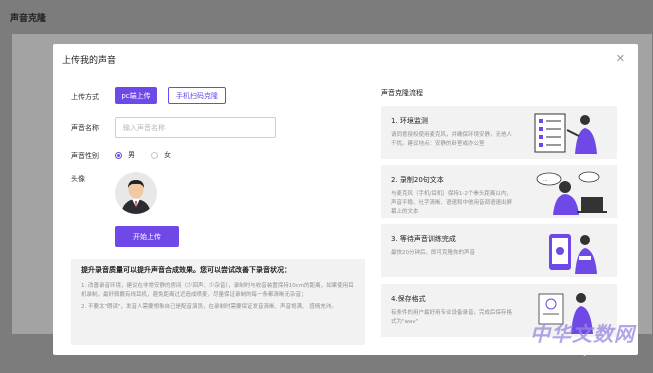 This screenshot has width=653, height=373. Describe the element at coordinates (409, 121) in the screenshot. I see `step-1-name: 1. 环境监测` at that location.